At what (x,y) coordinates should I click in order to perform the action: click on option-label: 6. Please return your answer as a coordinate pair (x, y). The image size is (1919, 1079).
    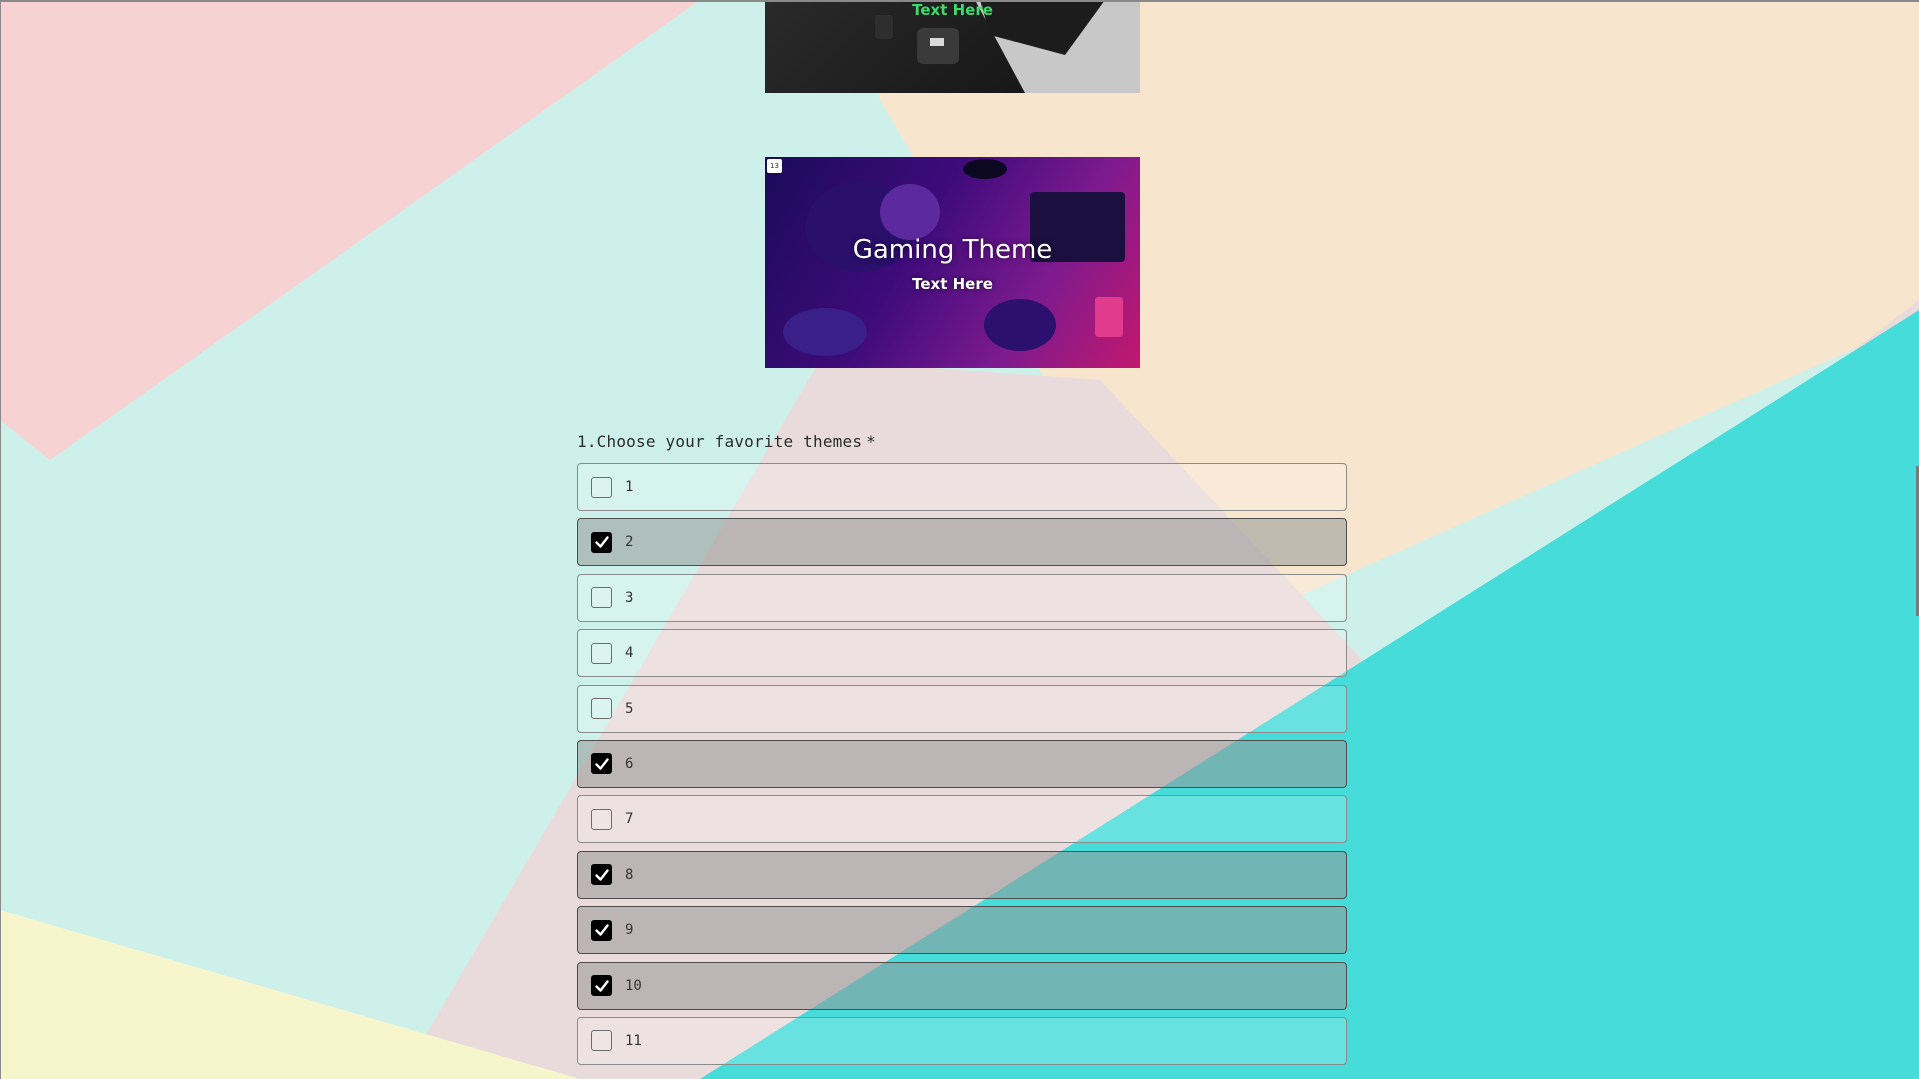
    Looking at the image, I should click on (629, 763).